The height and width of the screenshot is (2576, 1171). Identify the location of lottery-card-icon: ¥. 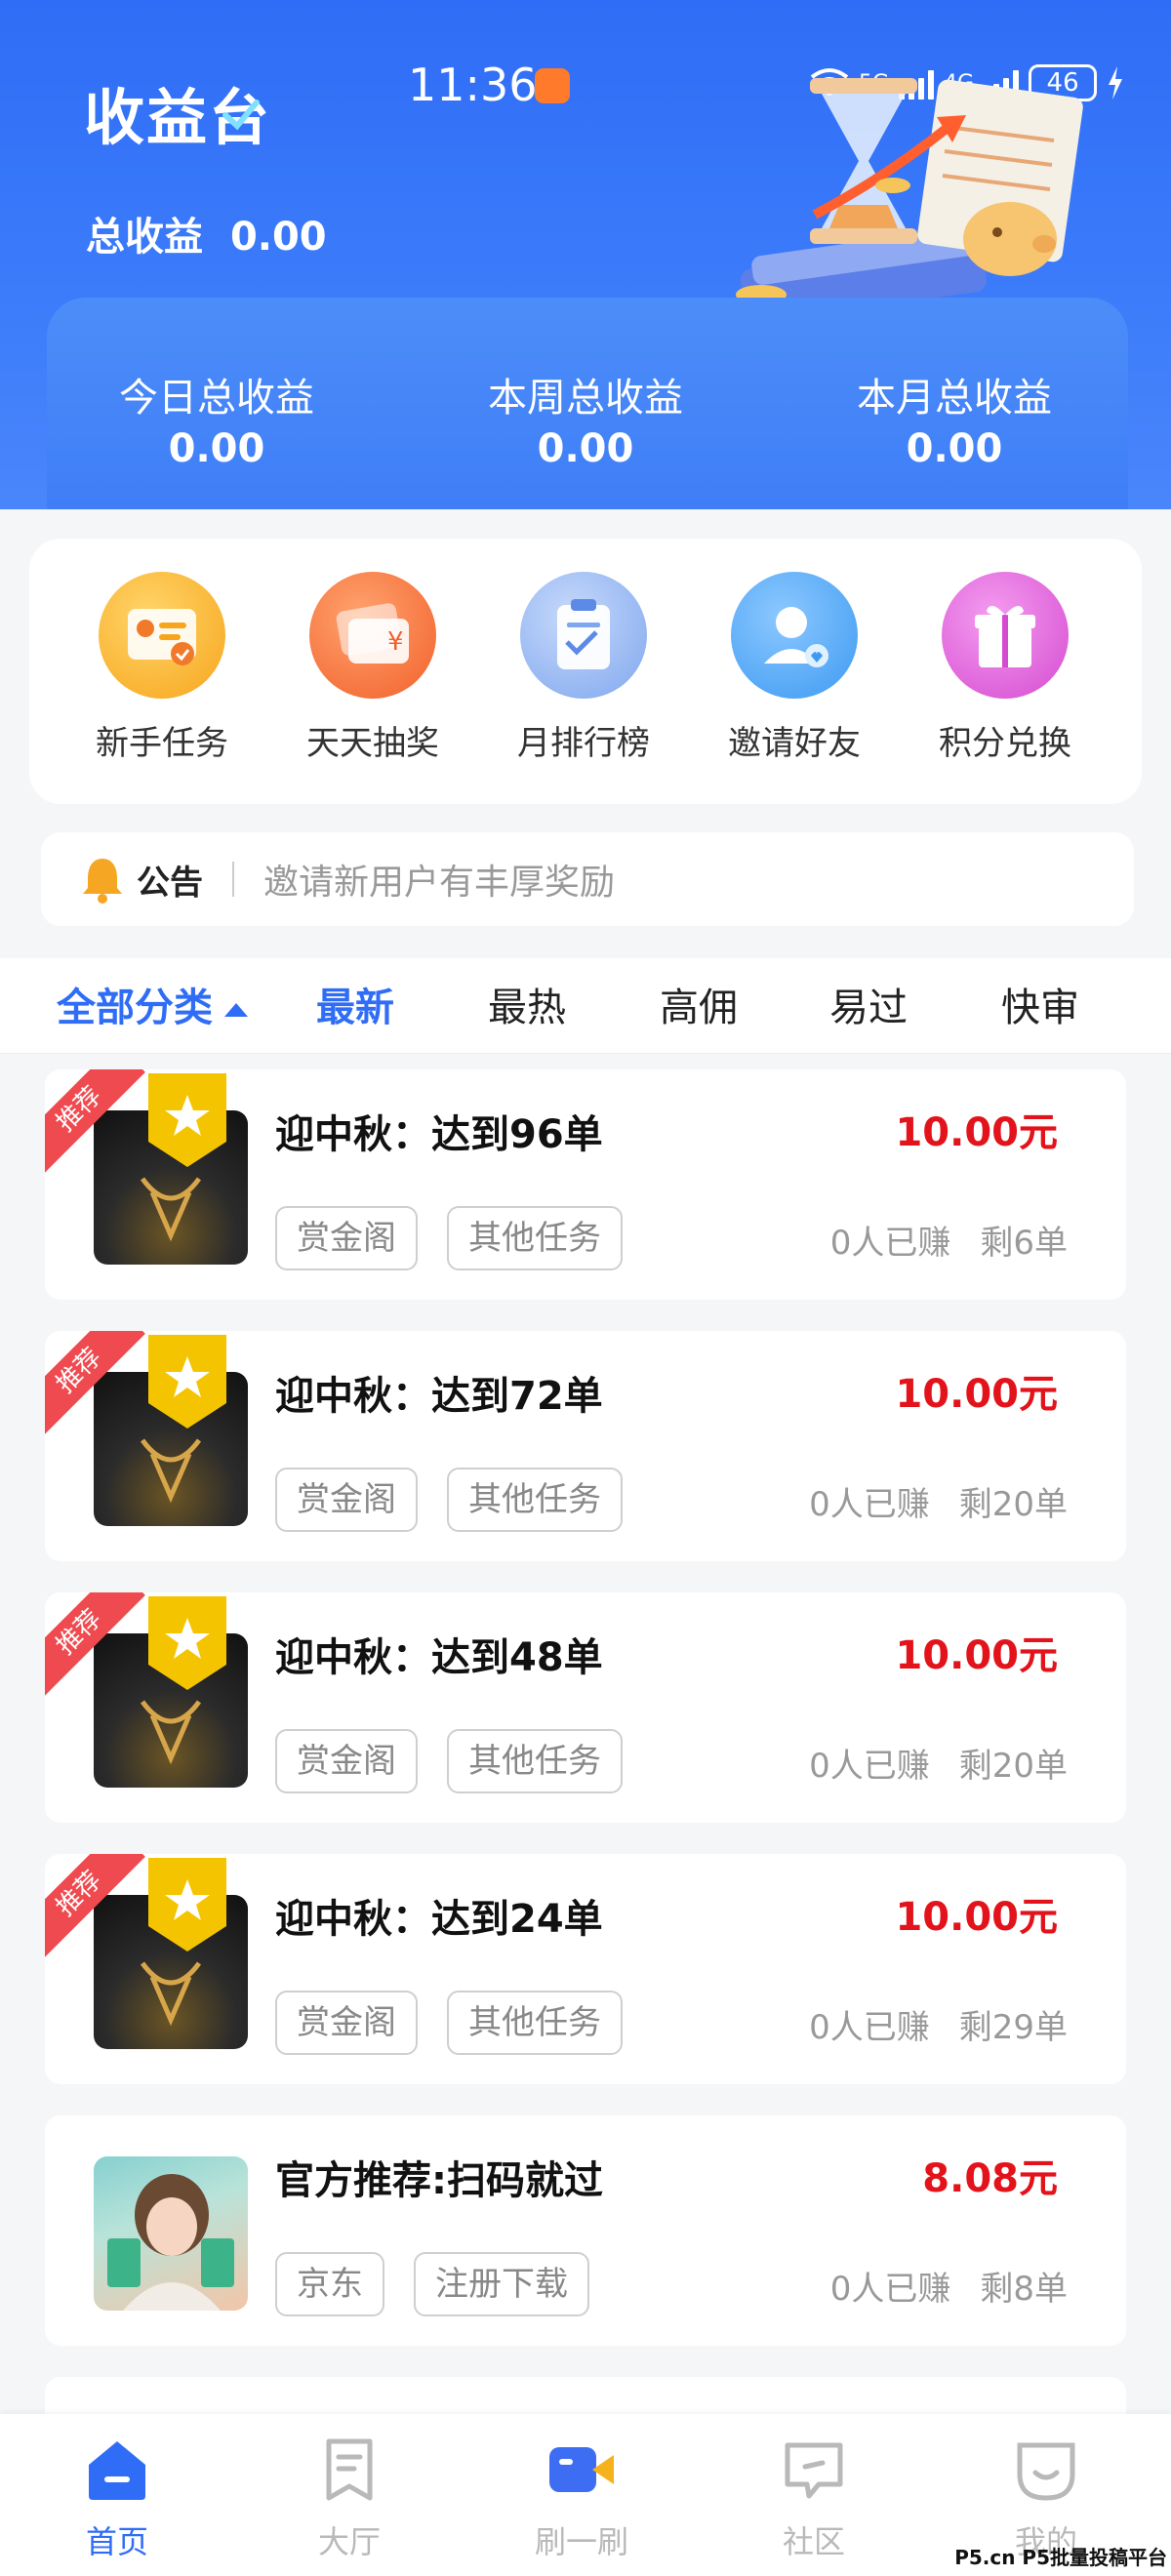
(372, 635).